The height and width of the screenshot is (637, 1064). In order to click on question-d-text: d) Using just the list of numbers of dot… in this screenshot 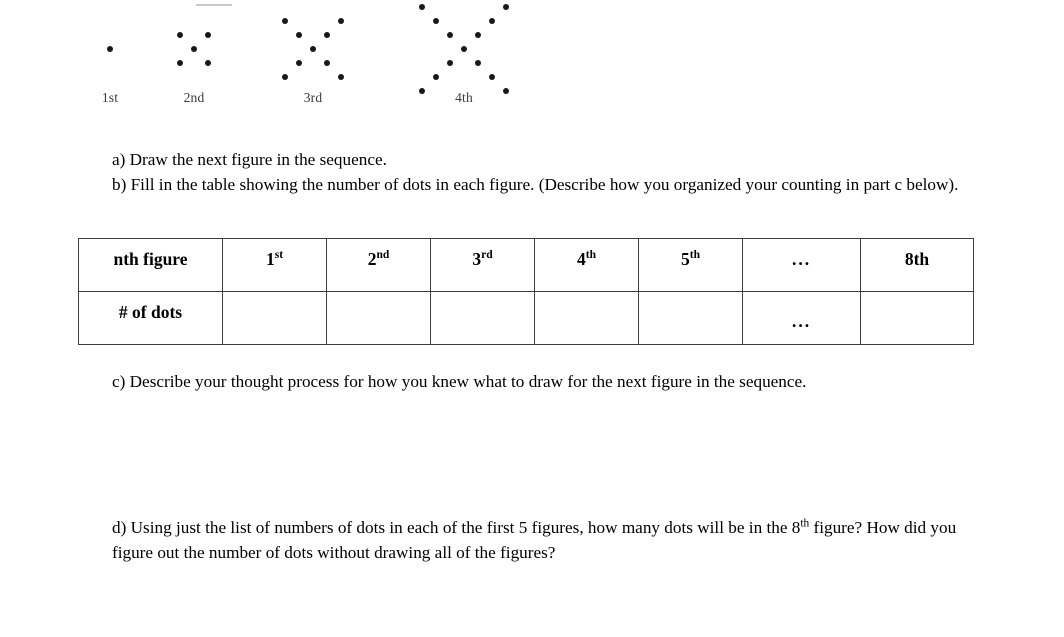, I will do `click(537, 540)`.